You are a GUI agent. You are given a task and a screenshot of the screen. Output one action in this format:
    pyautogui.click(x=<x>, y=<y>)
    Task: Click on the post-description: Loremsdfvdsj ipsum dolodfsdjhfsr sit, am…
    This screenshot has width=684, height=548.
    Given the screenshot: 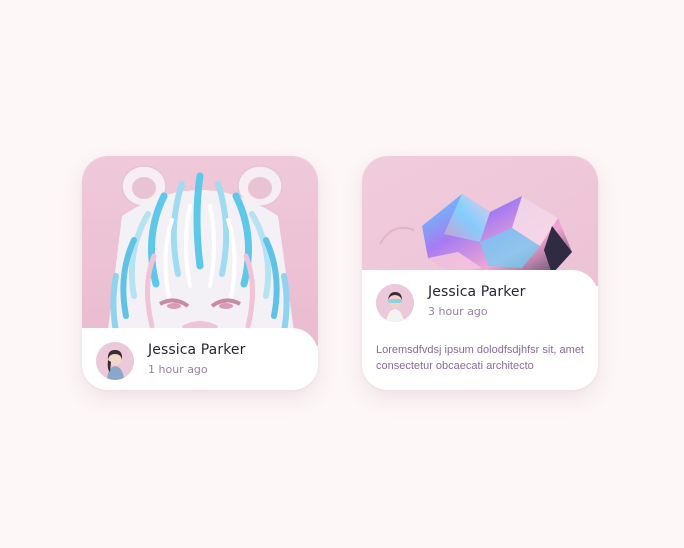 What is the action you would take?
    pyautogui.click(x=480, y=358)
    